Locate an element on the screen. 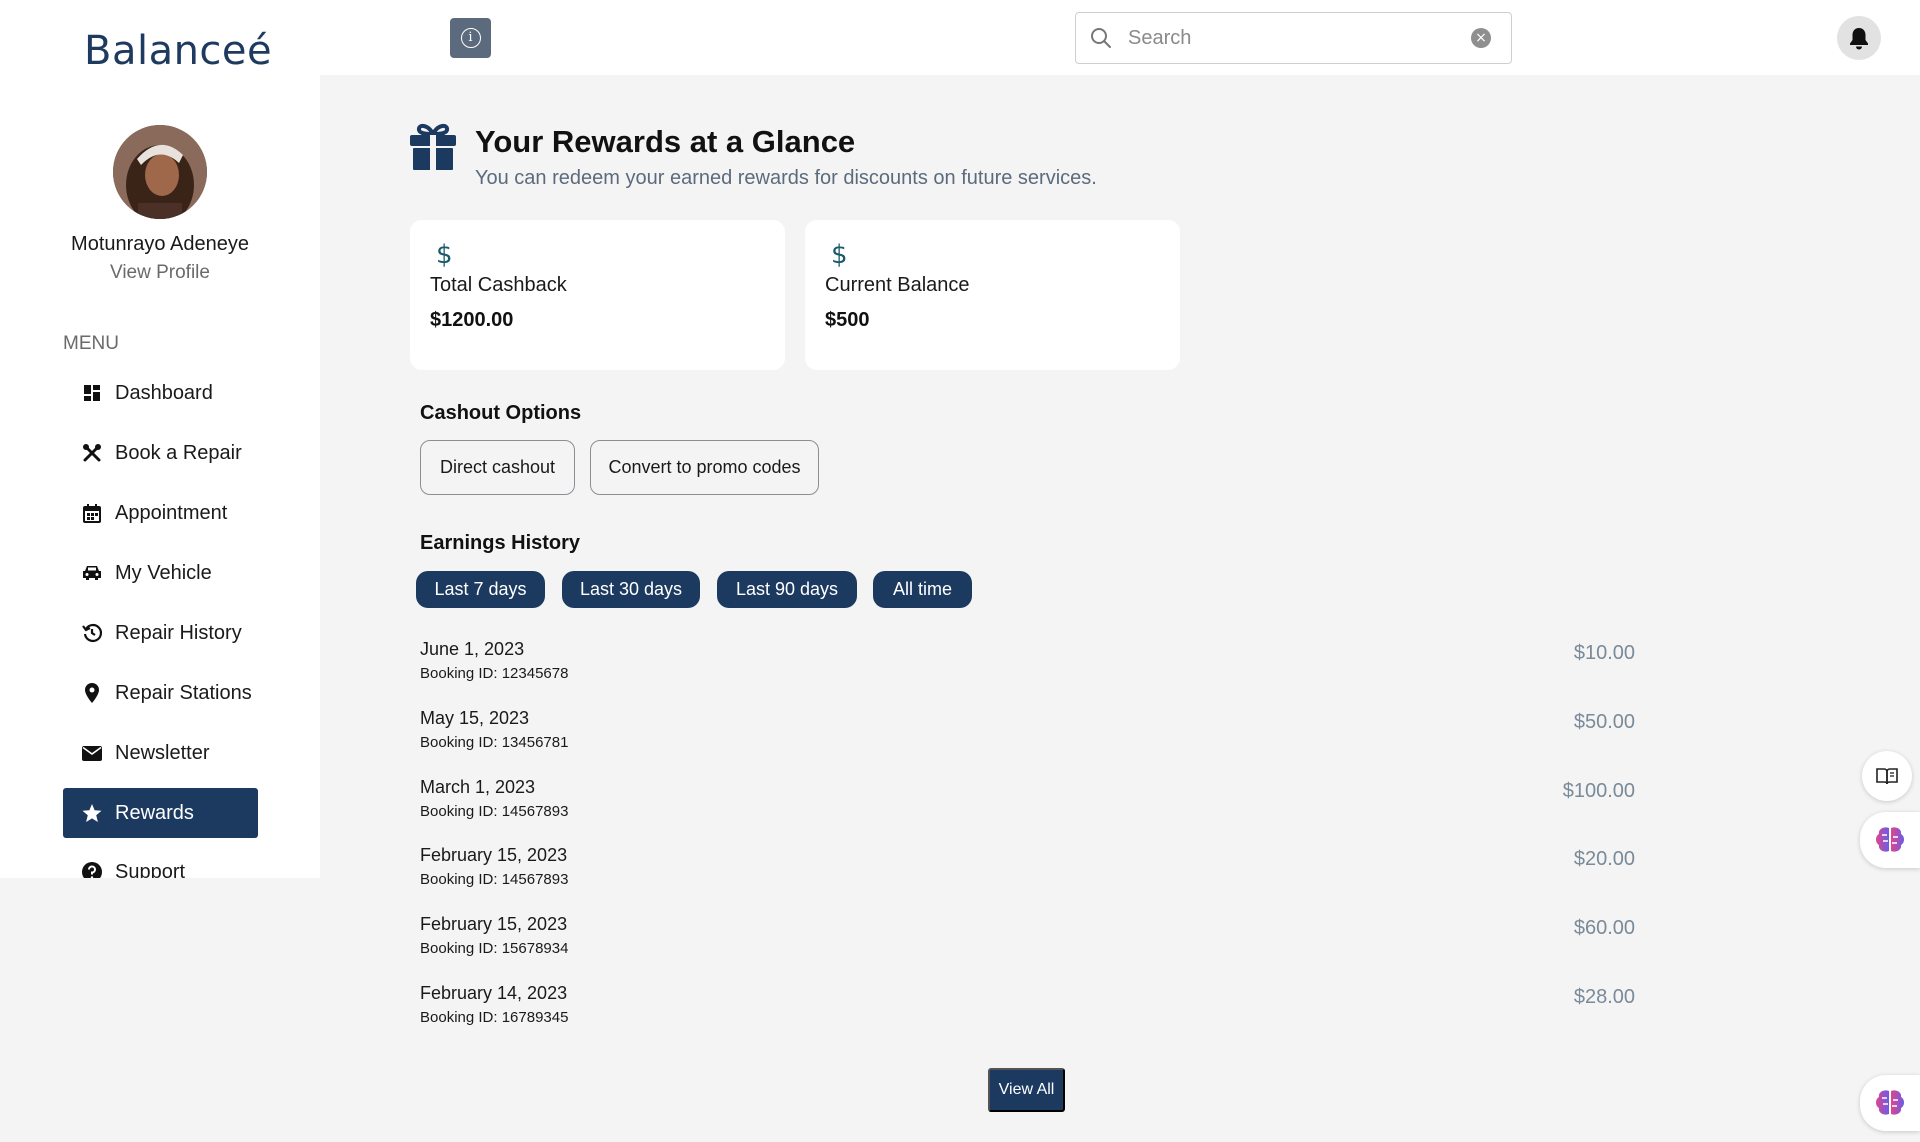 Image resolution: width=1920 pixels, height=1142 pixels. history-amount: $100.00 is located at coordinates (1598, 791).